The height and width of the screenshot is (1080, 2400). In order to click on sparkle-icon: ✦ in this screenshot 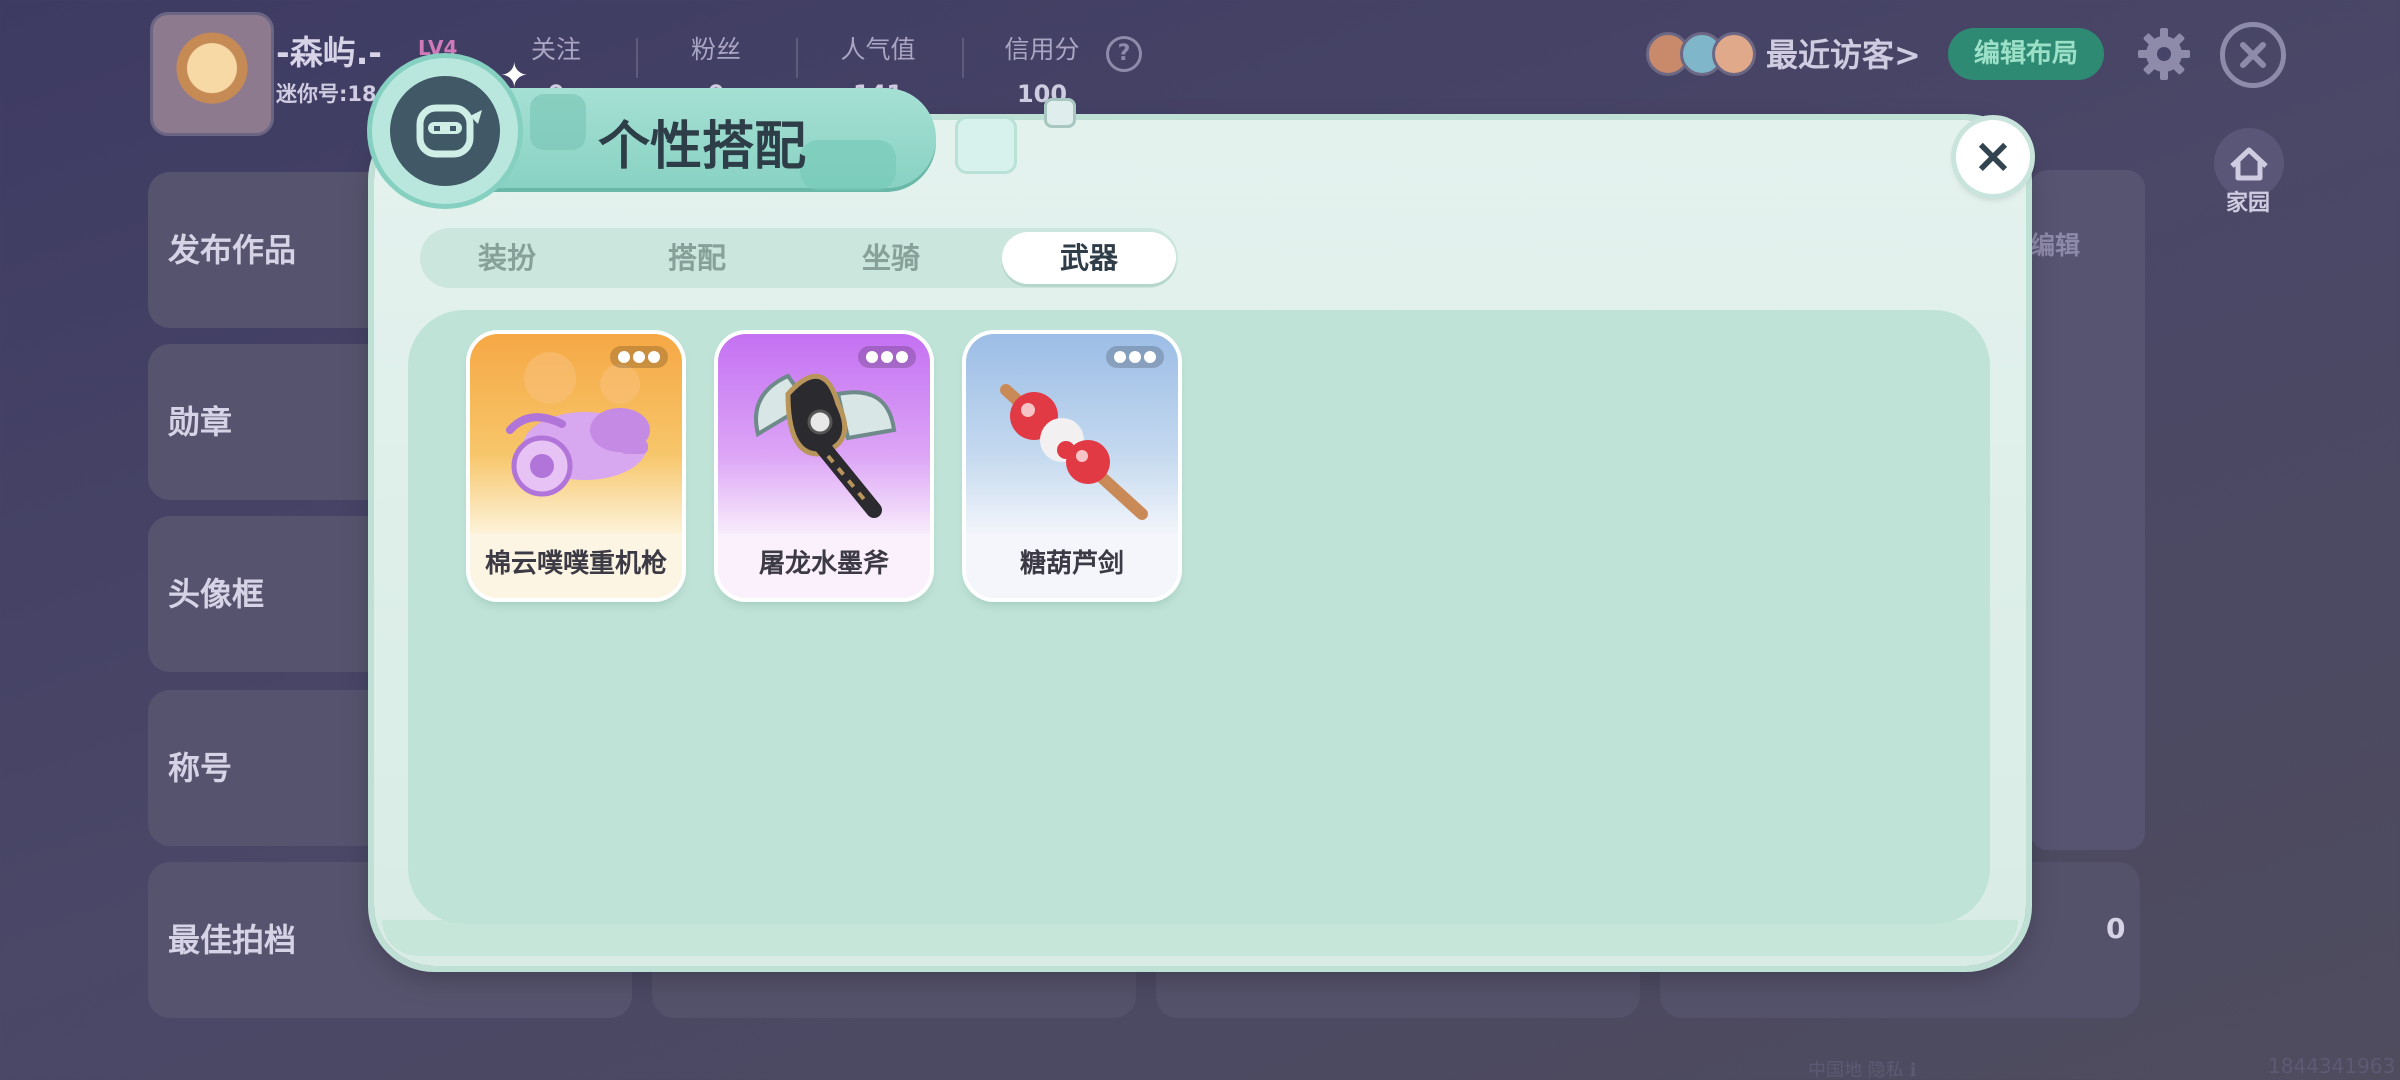, I will do `click(514, 76)`.